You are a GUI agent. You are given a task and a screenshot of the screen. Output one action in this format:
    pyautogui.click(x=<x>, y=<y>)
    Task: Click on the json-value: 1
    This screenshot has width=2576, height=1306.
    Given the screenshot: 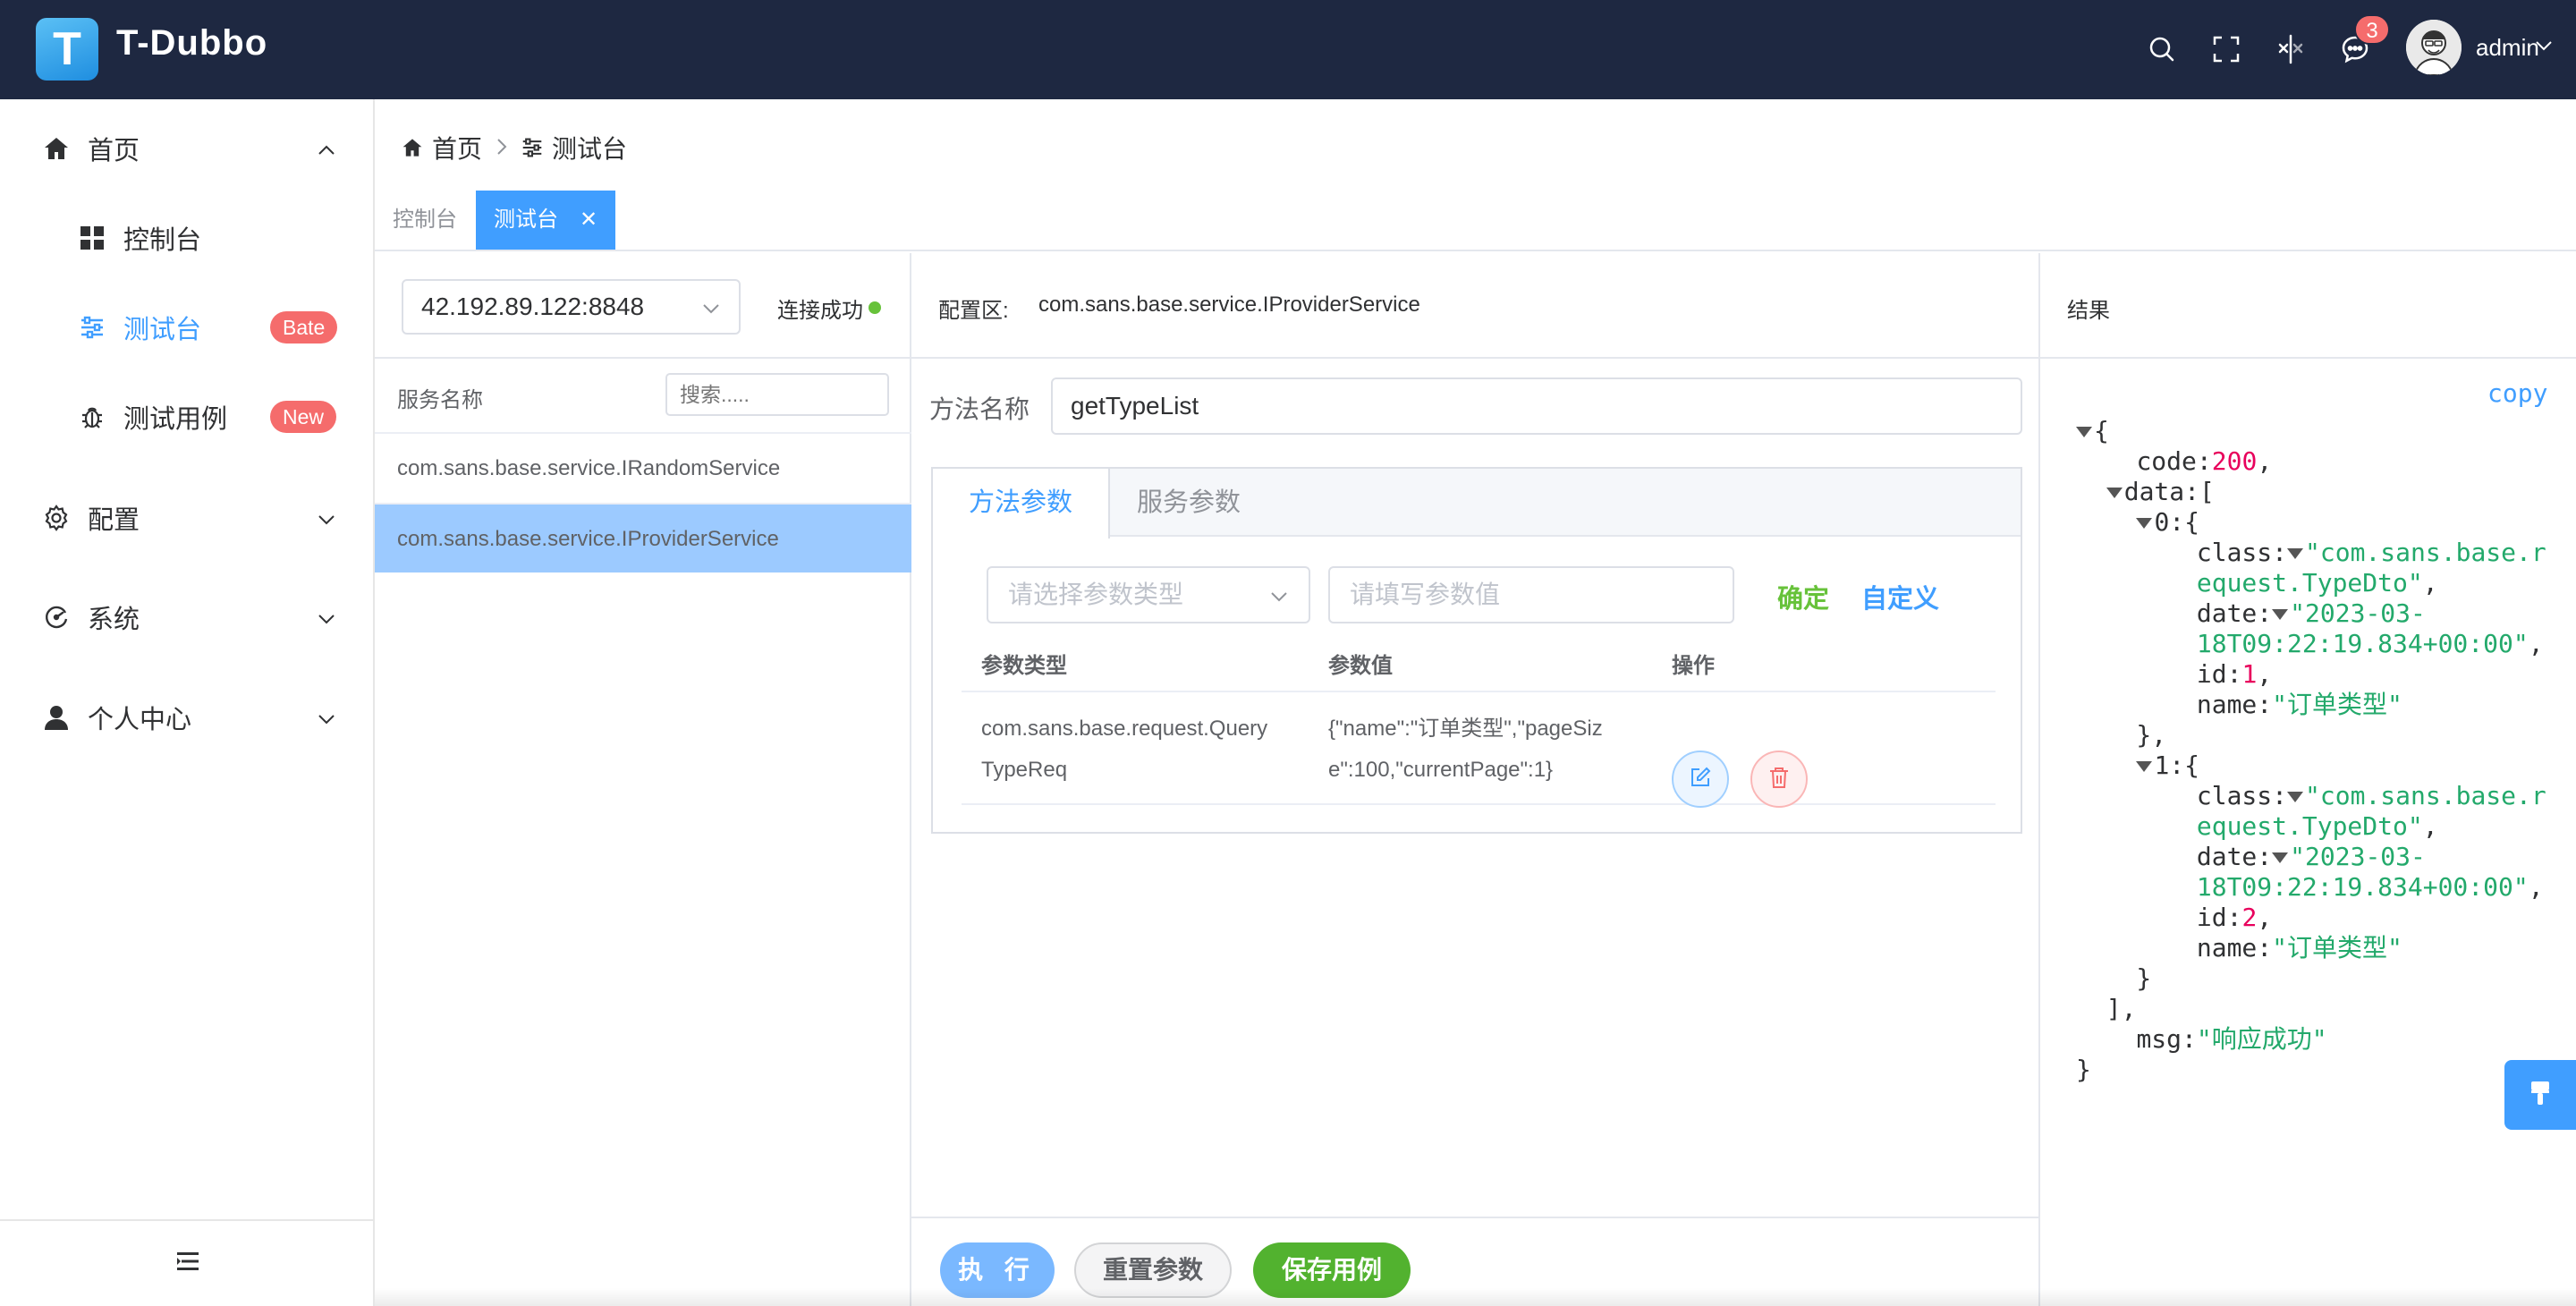 What is the action you would take?
    pyautogui.click(x=2249, y=674)
    